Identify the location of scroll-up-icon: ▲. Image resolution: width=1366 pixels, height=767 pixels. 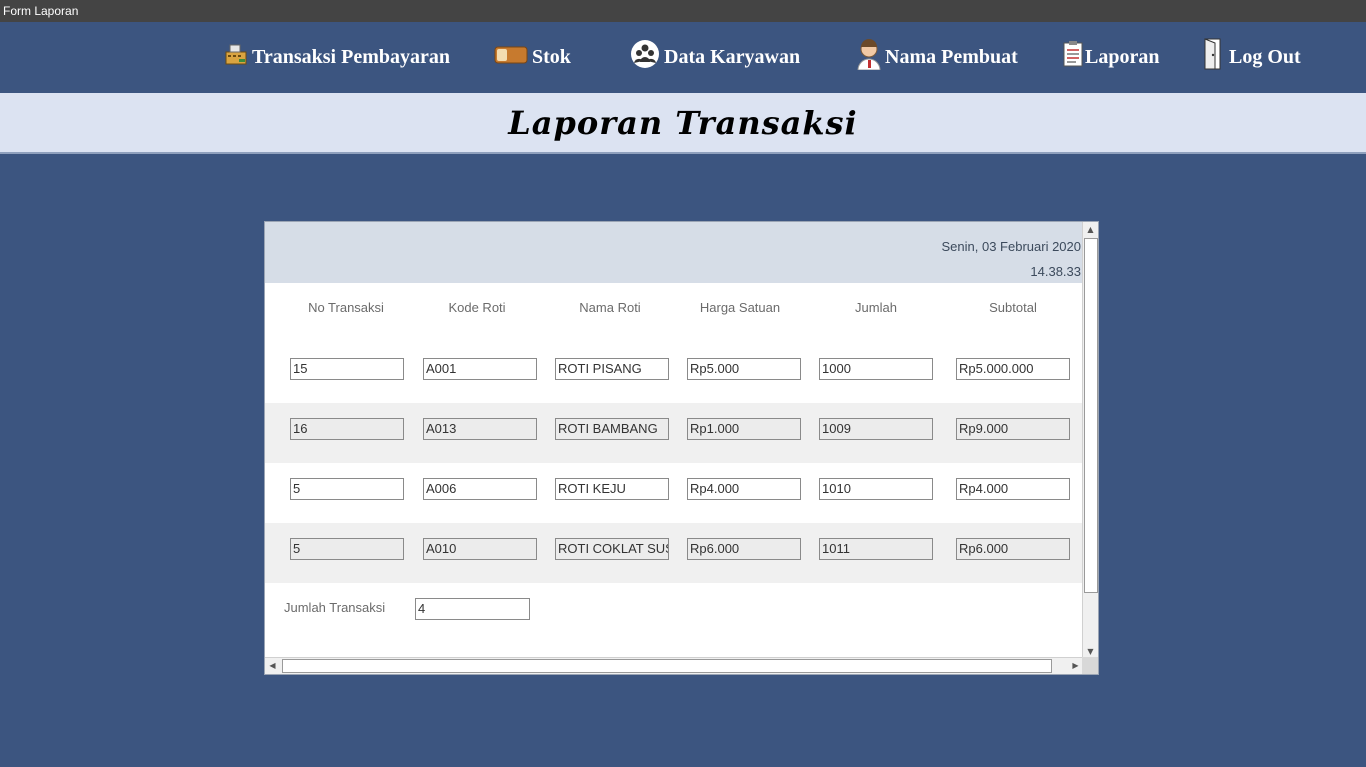
(1090, 229).